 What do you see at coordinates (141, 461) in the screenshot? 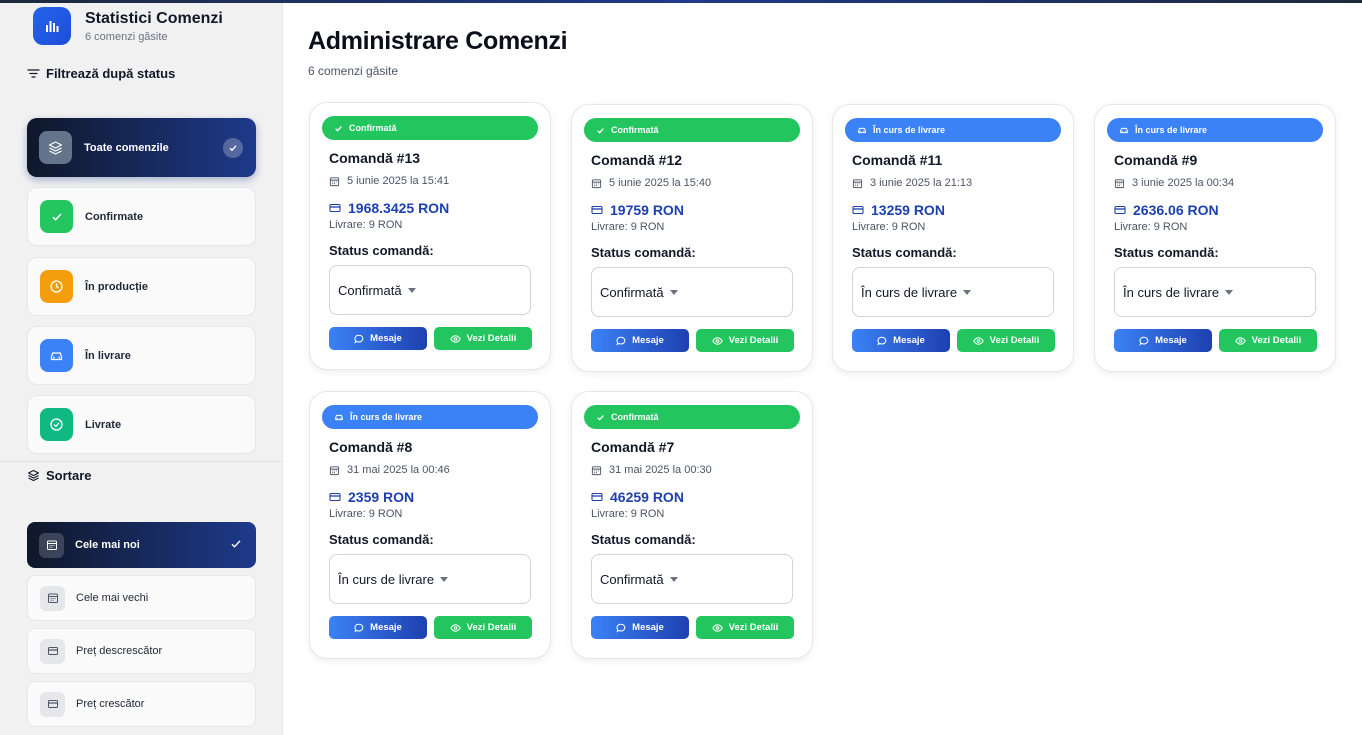
I see `sidebar-divider` at bounding box center [141, 461].